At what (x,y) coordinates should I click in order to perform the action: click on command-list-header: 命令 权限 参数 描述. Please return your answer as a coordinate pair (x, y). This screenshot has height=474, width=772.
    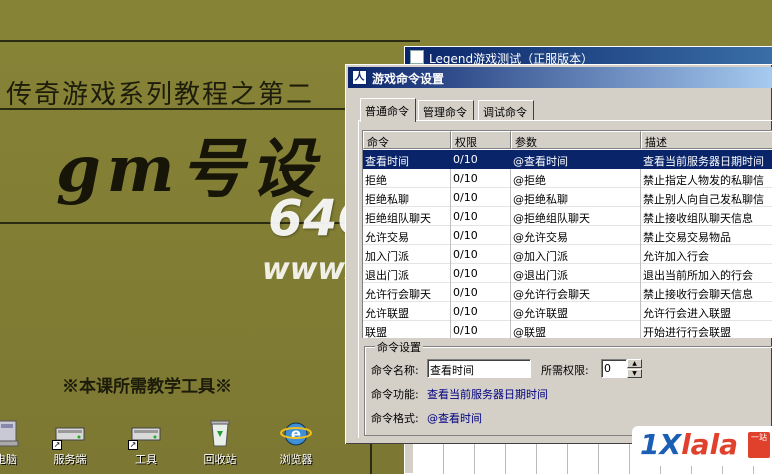
    Looking at the image, I should click on (567, 140).